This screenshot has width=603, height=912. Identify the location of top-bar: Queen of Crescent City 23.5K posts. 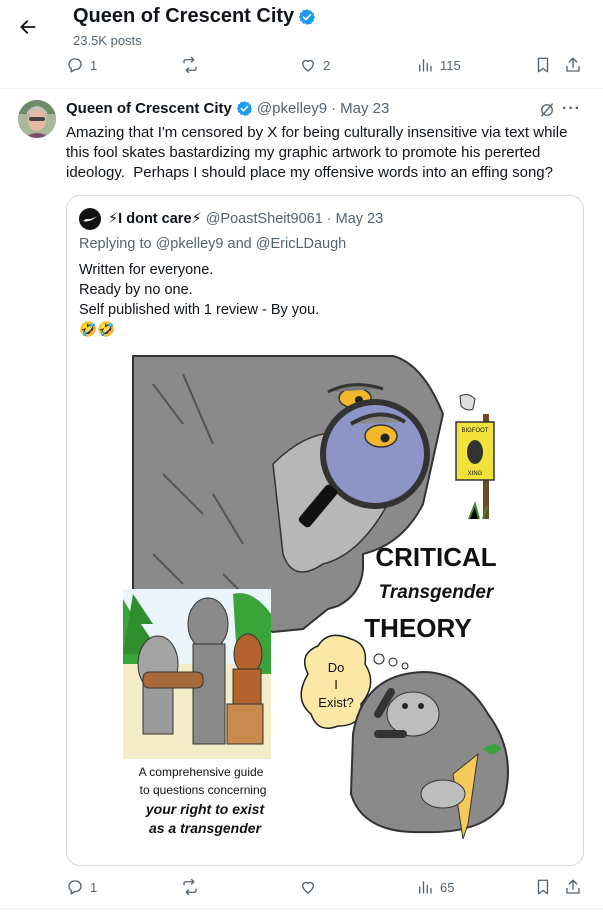
(301, 29).